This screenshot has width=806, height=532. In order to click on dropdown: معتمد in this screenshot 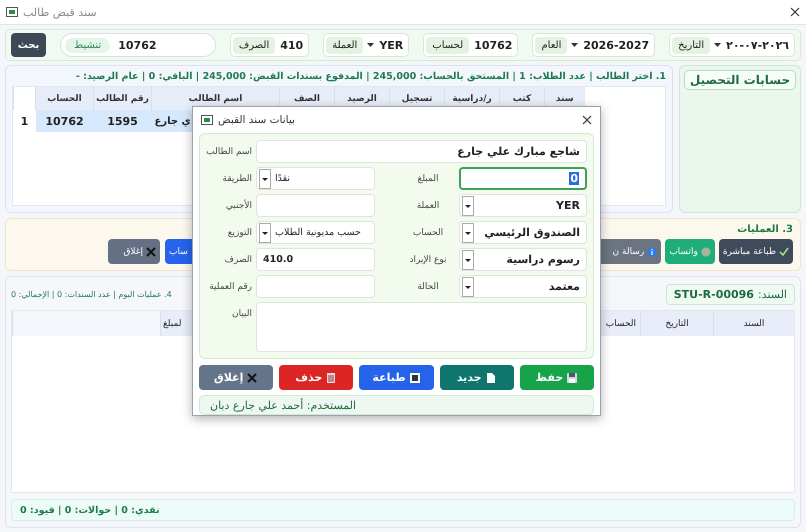, I will do `click(523, 286)`.